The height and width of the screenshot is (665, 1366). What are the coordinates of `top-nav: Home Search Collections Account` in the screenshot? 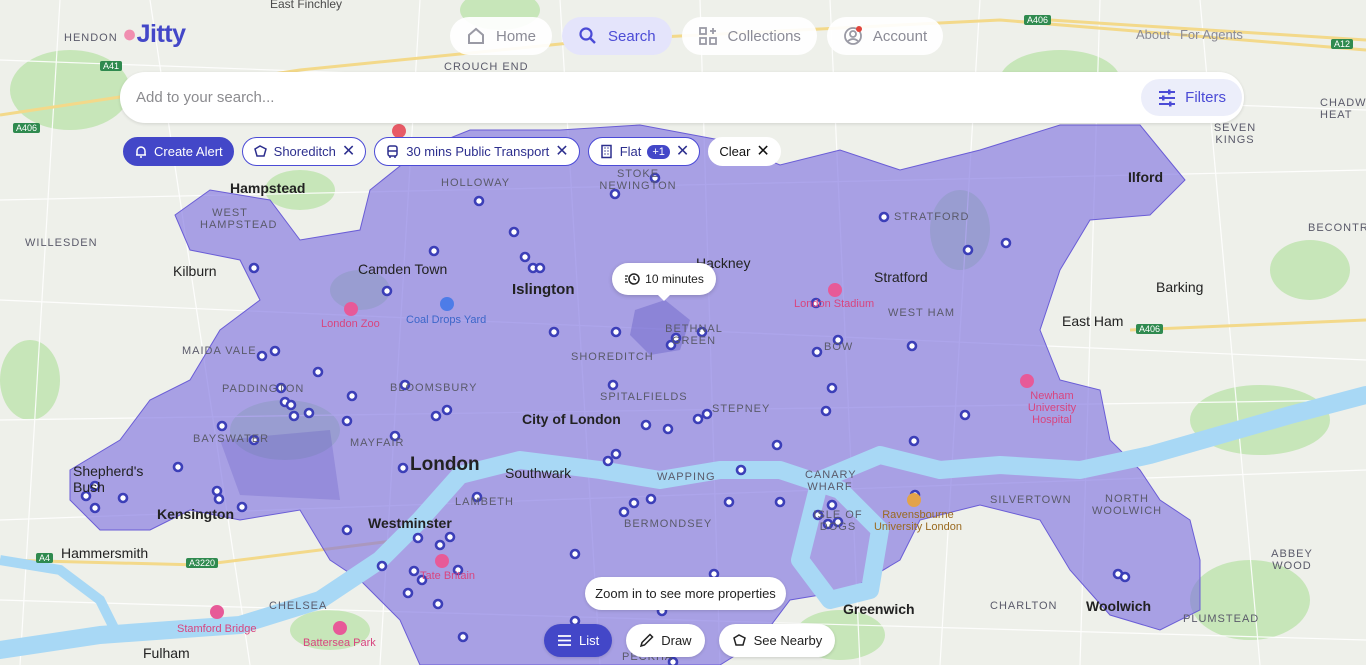 It's located at (697, 36).